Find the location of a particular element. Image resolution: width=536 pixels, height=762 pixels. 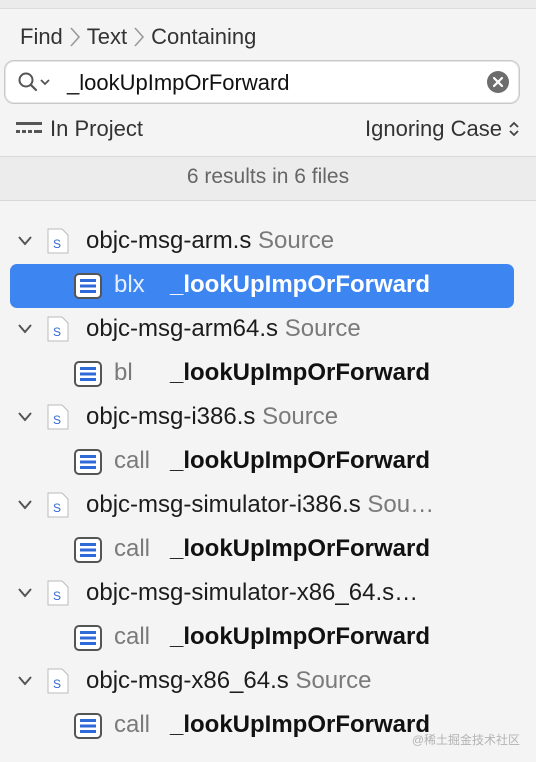

match-row: blx _lookUpImpOrForward is located at coordinates (268, 286).